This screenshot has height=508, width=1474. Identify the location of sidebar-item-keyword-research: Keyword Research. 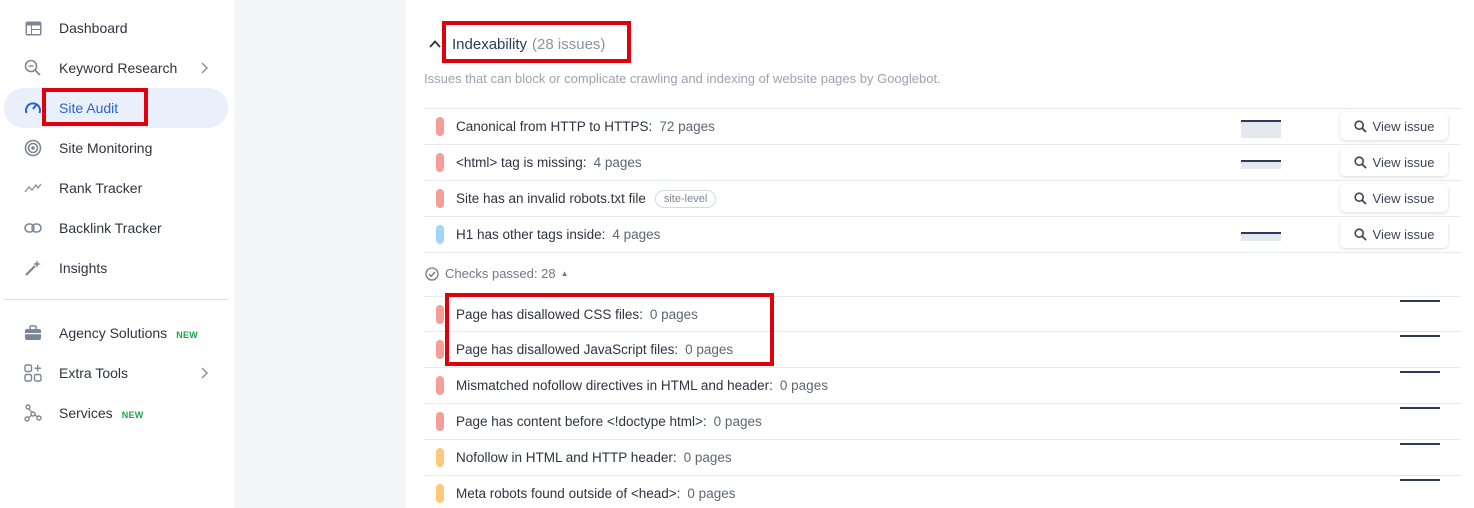
(116, 68).